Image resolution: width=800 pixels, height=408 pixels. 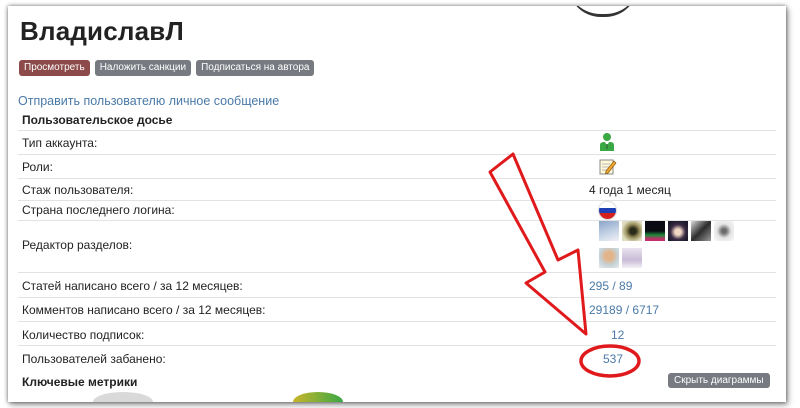 I want to click on notepad-pencil-icon, so click(x=608, y=167).